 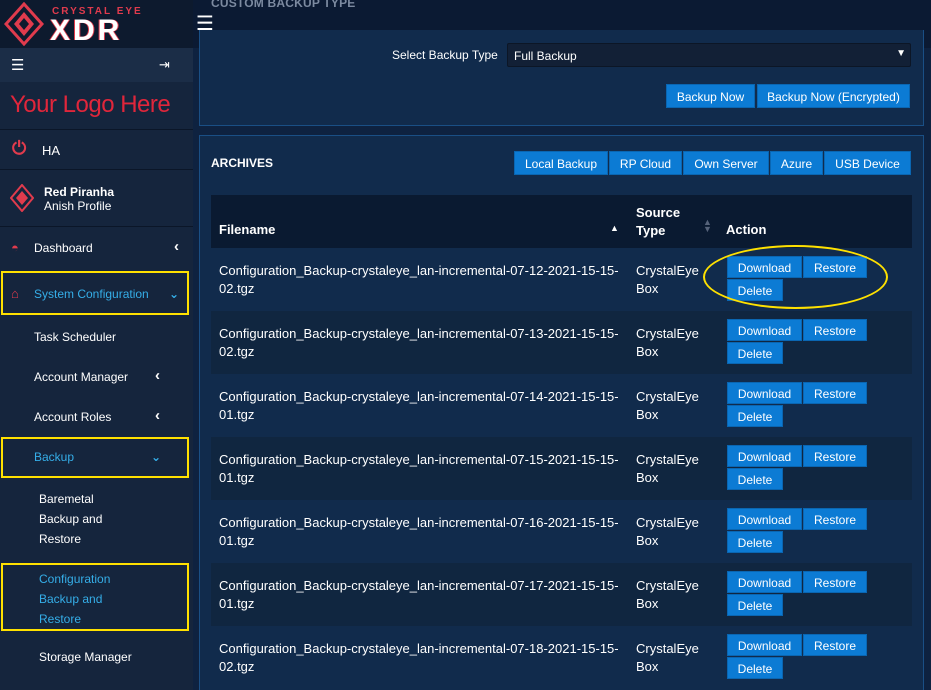 I want to click on custom-logo-area: Your Logo Here, so click(x=96, y=106).